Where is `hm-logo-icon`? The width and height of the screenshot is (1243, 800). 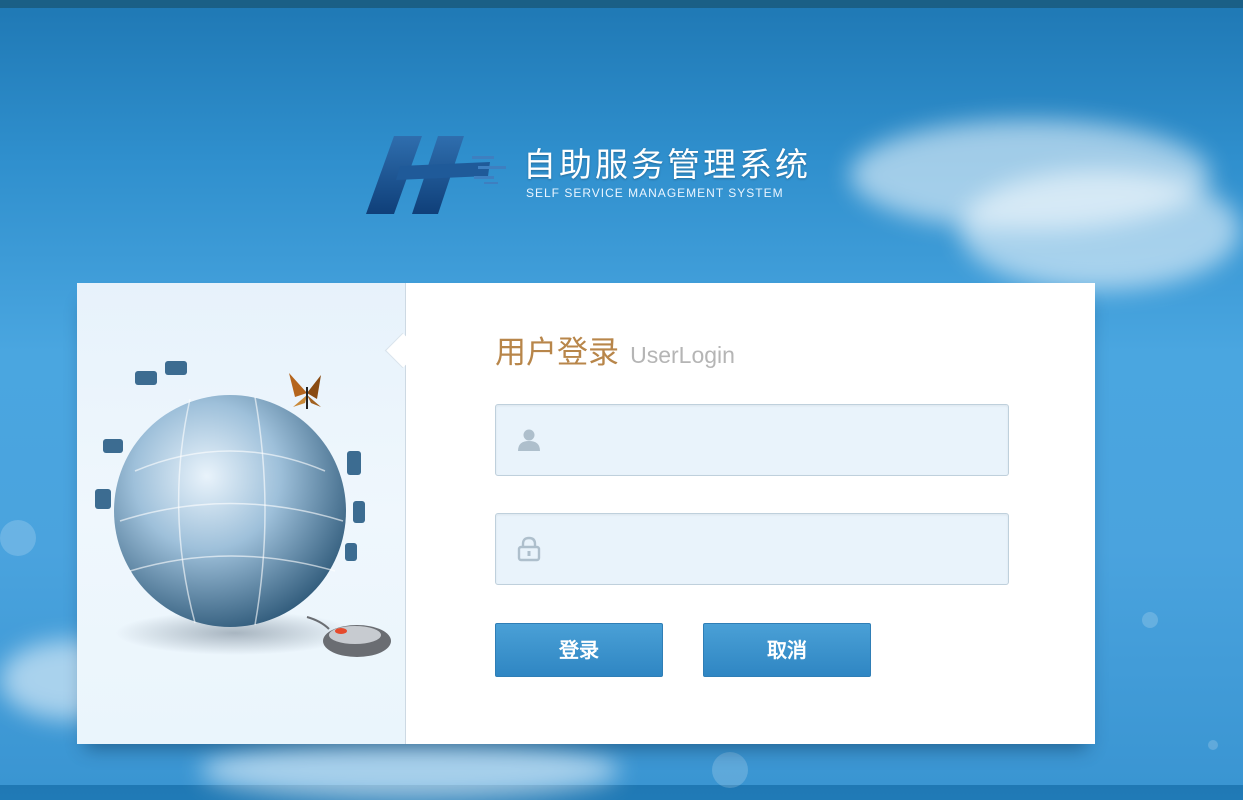
hm-logo-icon is located at coordinates (436, 175).